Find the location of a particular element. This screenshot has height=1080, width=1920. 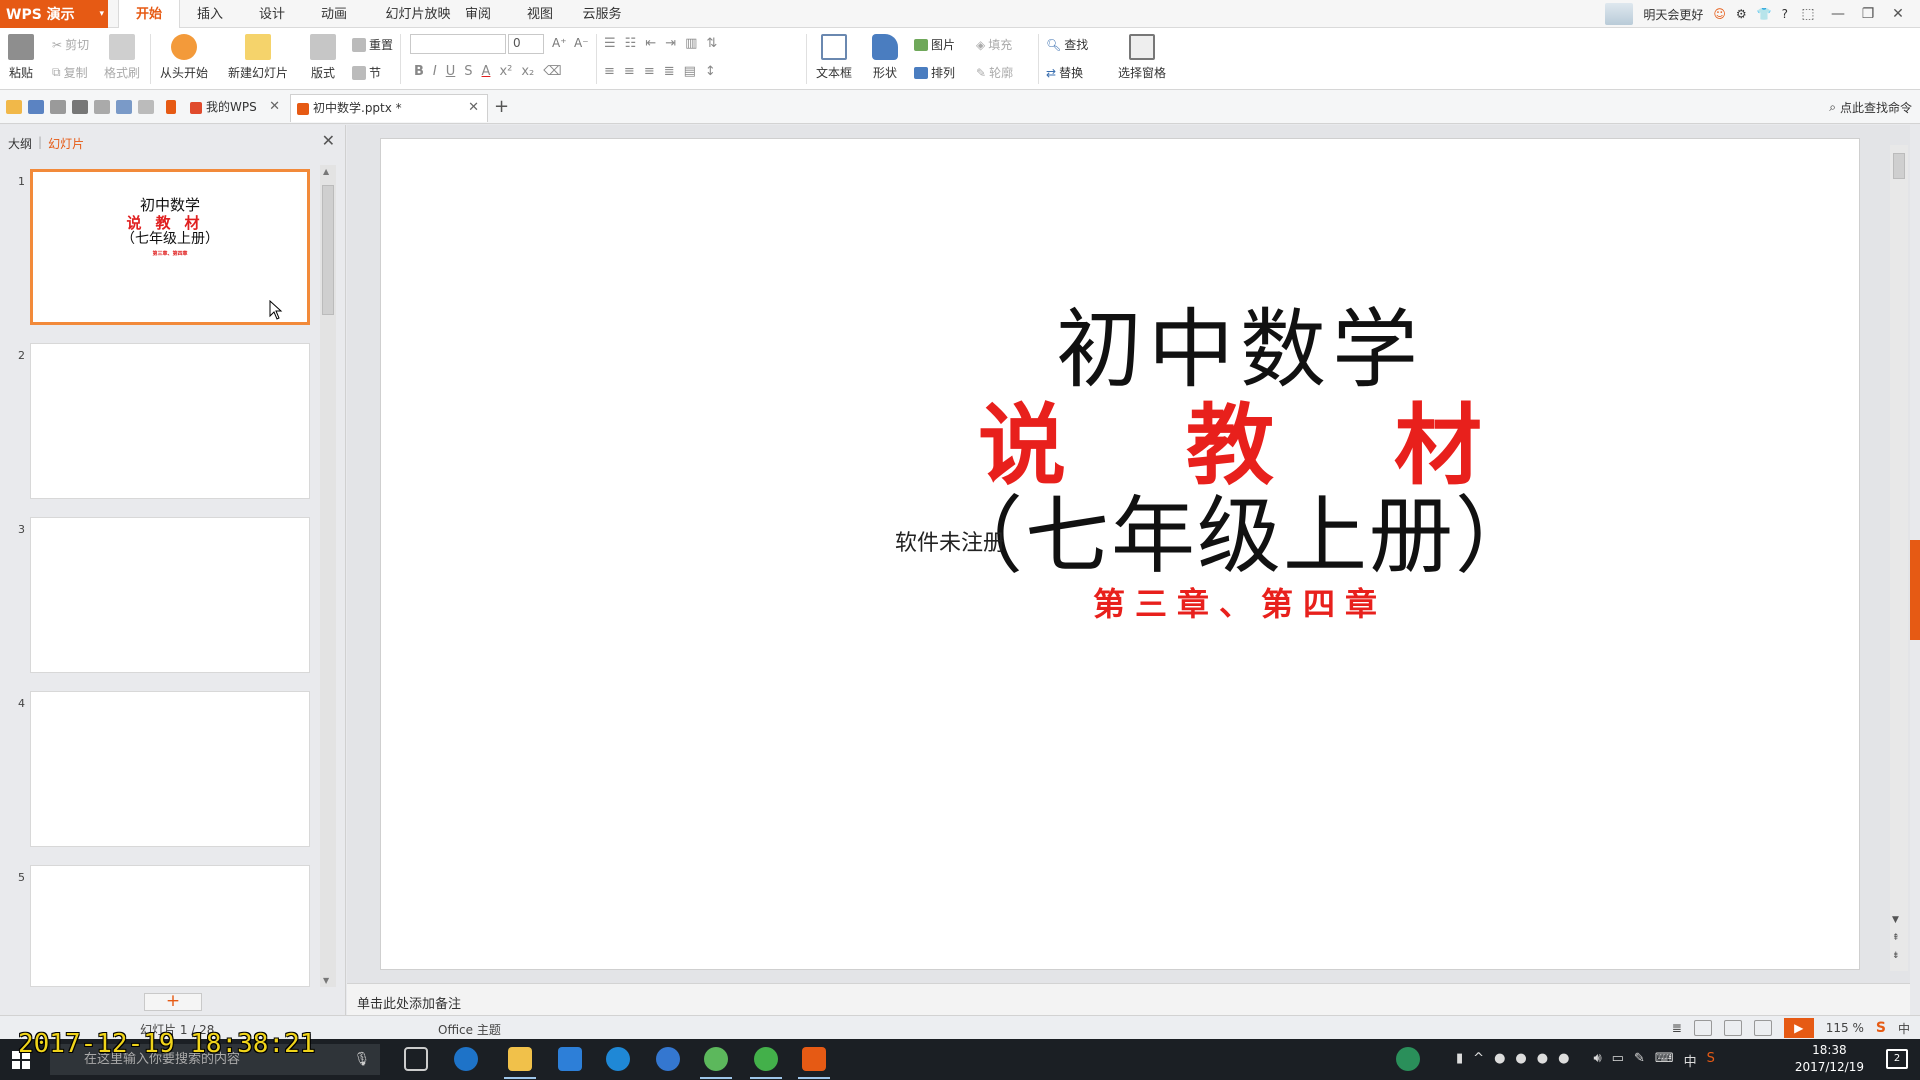

tab-outline: 大纲 is located at coordinates (20, 143).